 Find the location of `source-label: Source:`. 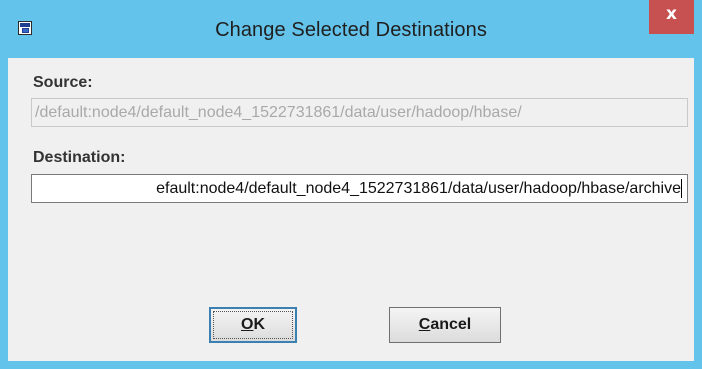

source-label: Source: is located at coordinates (63, 82).